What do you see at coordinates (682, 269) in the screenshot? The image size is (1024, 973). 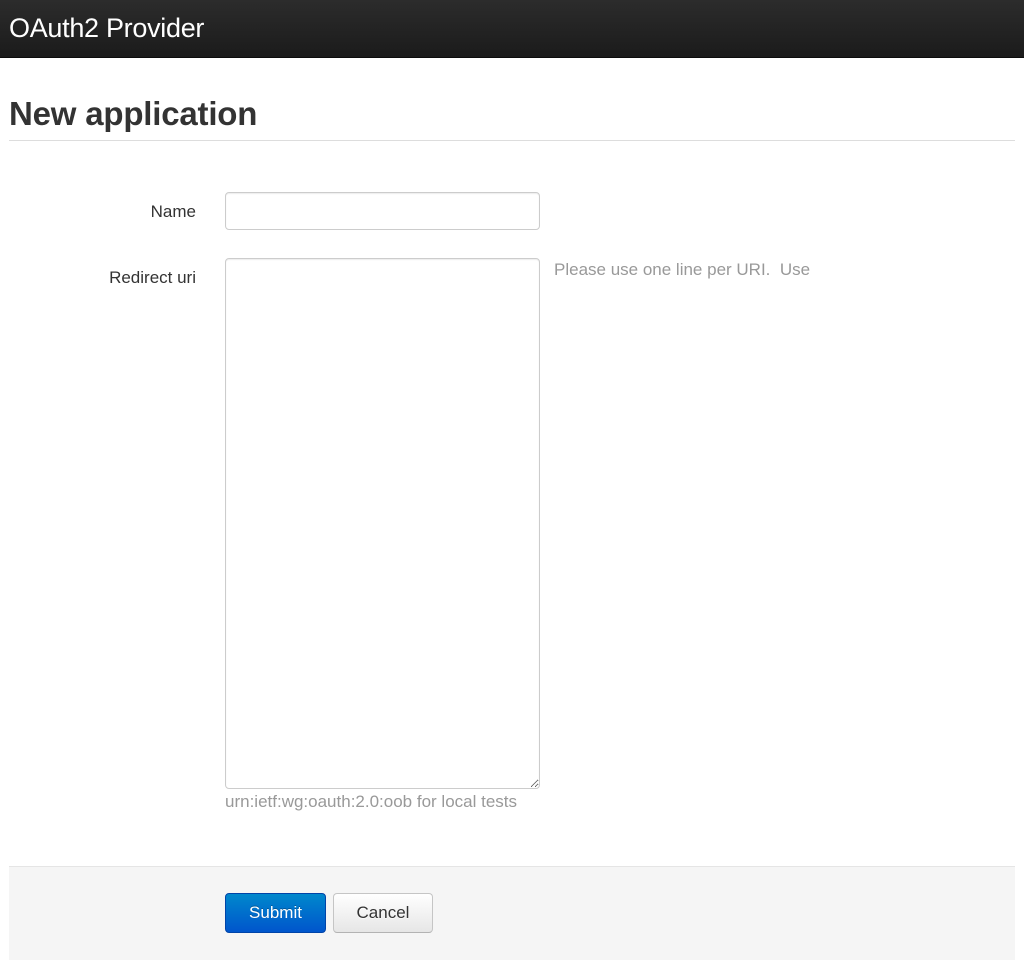 I see `redirect-uri-help-inline: Please use one line per URI. Use` at bounding box center [682, 269].